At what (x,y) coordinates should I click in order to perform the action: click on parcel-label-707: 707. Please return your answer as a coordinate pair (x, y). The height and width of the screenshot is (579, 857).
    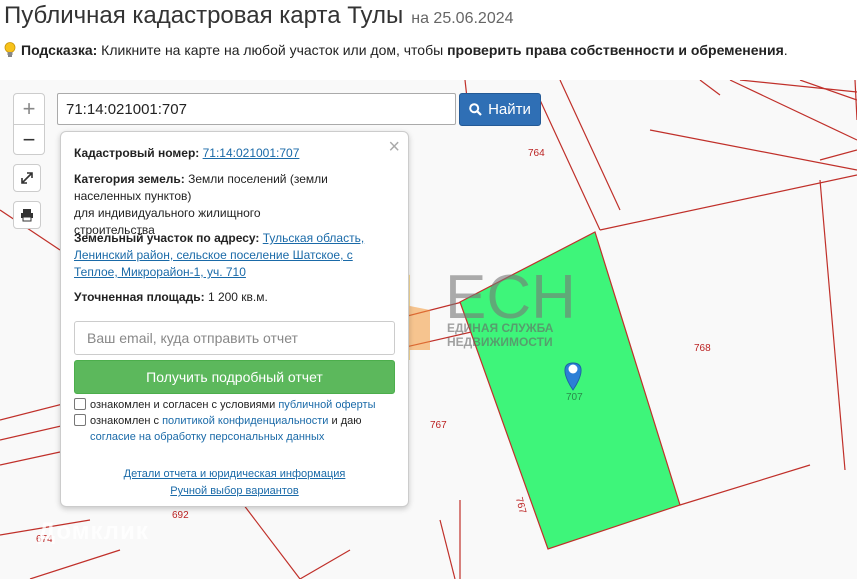
    Looking at the image, I should click on (574, 397).